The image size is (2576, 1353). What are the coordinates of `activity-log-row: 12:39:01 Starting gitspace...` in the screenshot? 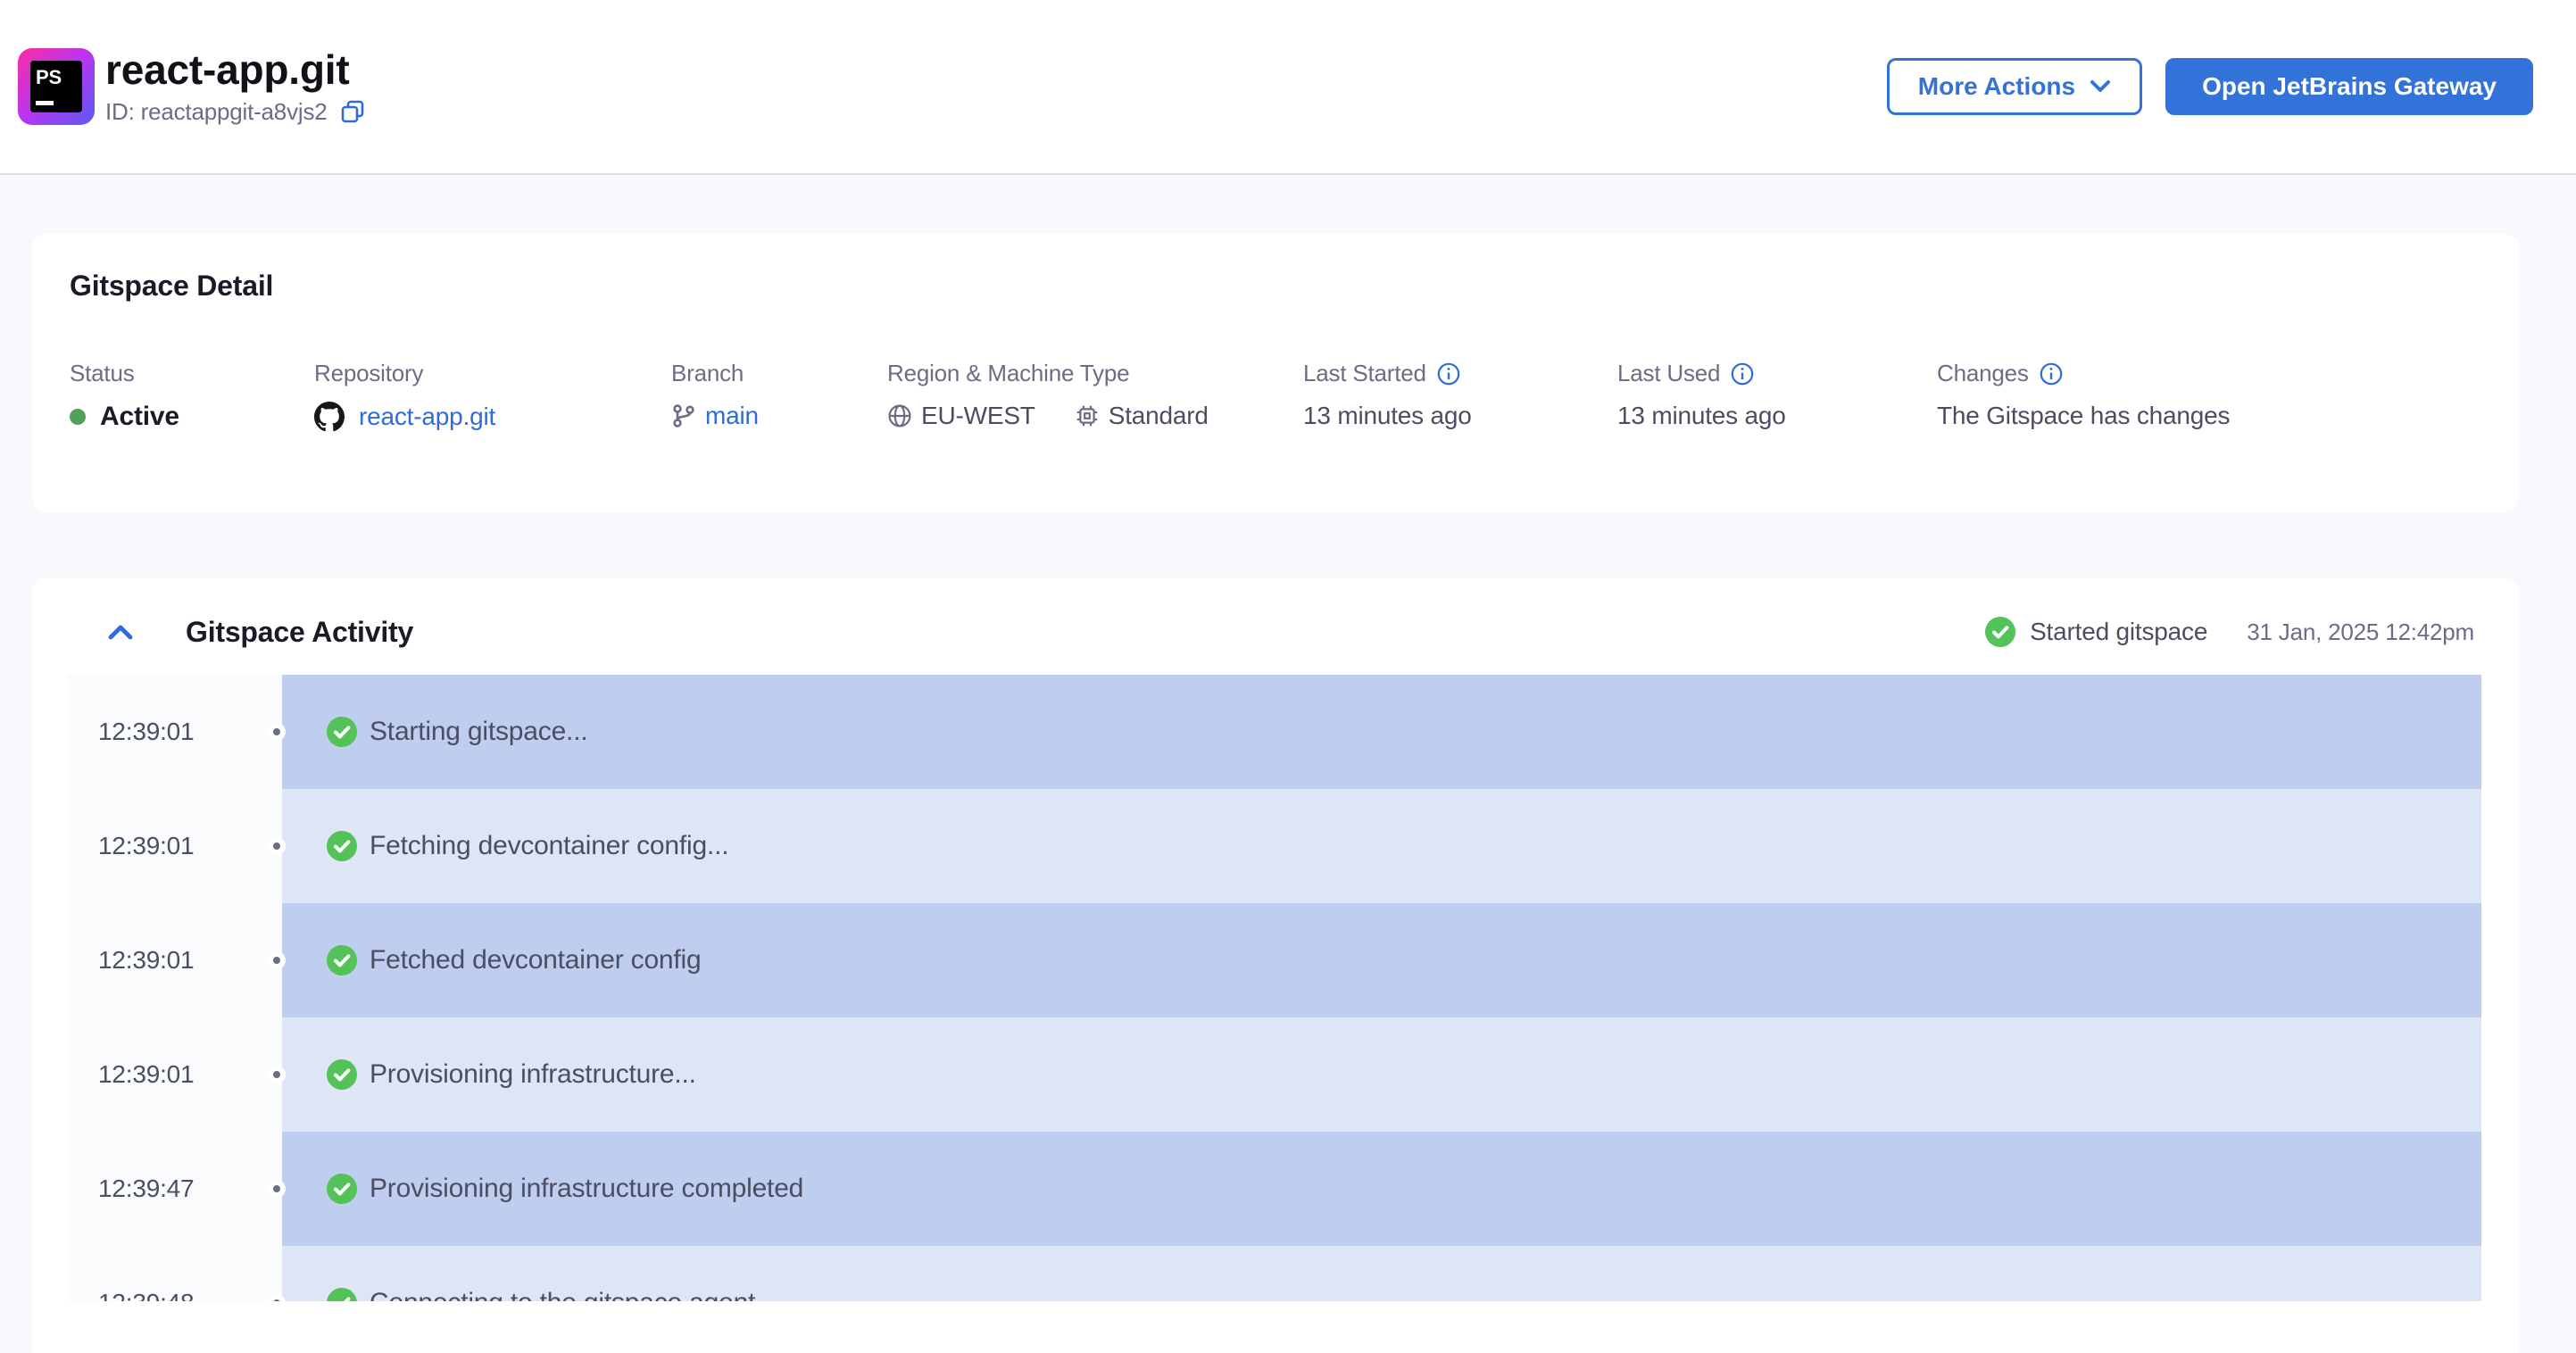 It's located at (1275, 732).